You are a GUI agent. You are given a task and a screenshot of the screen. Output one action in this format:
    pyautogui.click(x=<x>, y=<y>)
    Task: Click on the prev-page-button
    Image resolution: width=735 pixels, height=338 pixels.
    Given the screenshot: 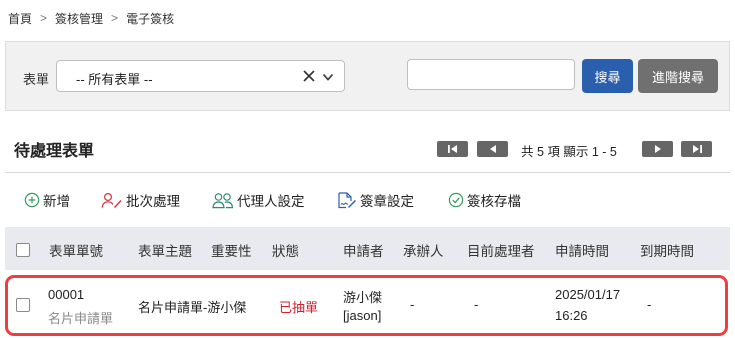 What is the action you would take?
    pyautogui.click(x=492, y=149)
    